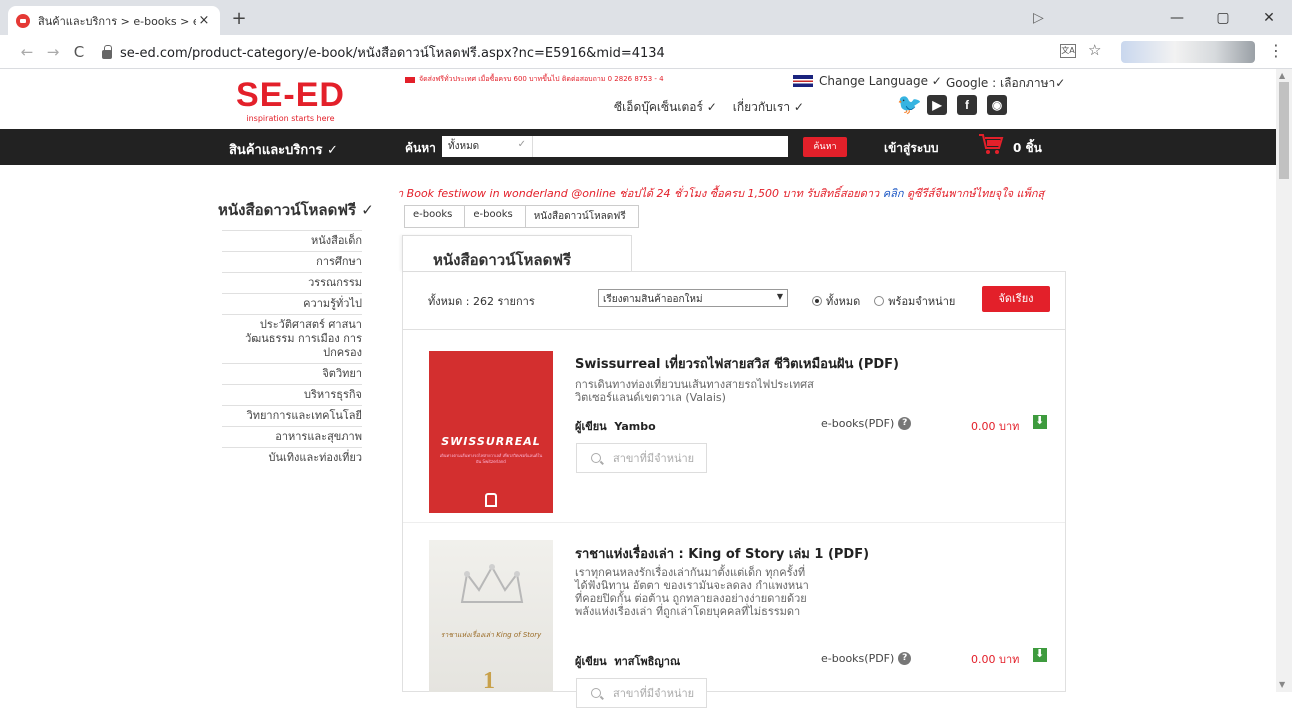 The height and width of the screenshot is (708, 1292). I want to click on browser-tab: สินค้าและบริการ > e-books > e-boo ×, so click(114, 20).